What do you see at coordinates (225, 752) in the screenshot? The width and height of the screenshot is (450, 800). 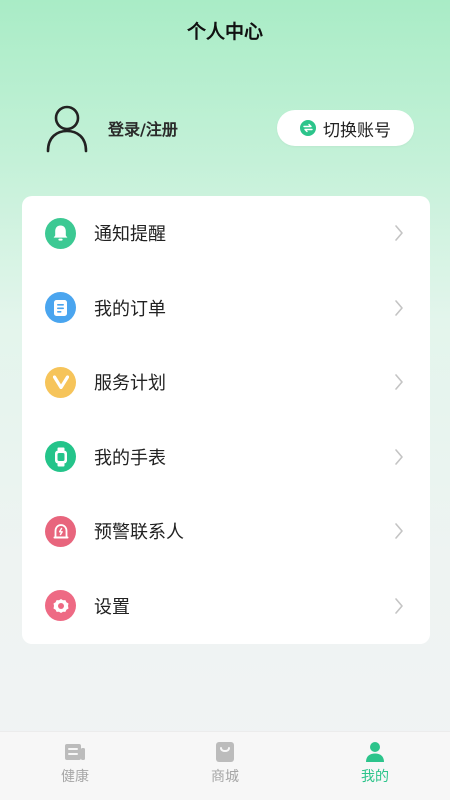 I see `shopping-bag-icon` at bounding box center [225, 752].